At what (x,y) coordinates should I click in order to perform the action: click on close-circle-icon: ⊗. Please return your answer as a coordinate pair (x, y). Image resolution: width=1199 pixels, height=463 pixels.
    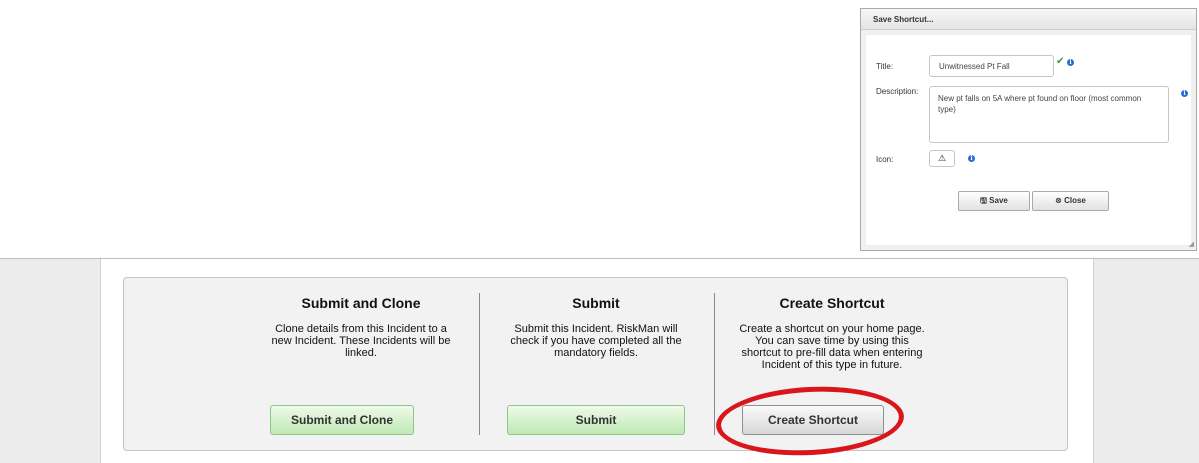
    Looking at the image, I should click on (1060, 200).